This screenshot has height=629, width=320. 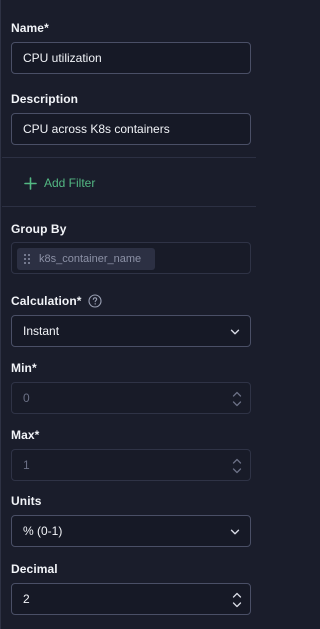 What do you see at coordinates (34, 569) in the screenshot?
I see `decimal-label: Decimal` at bounding box center [34, 569].